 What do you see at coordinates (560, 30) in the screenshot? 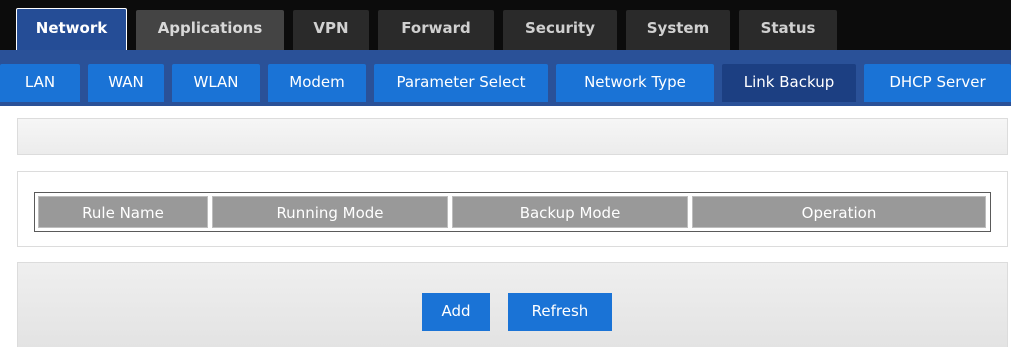
I see `tab-security: Security` at bounding box center [560, 30].